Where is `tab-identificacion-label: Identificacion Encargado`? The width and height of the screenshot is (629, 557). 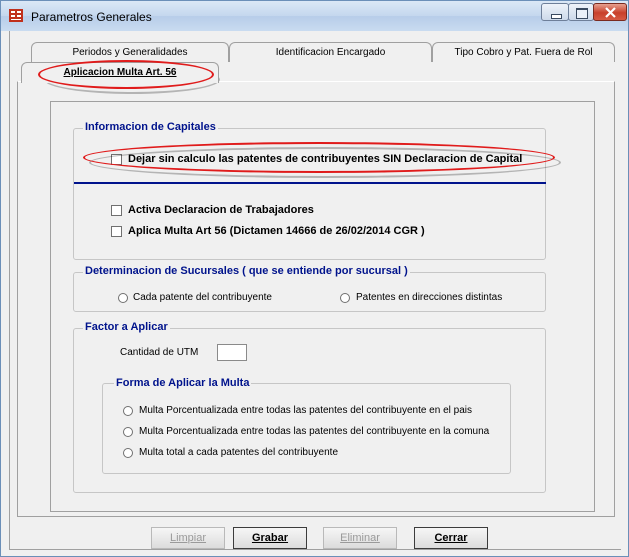
tab-identificacion-label: Identificacion Encargado is located at coordinates (330, 52).